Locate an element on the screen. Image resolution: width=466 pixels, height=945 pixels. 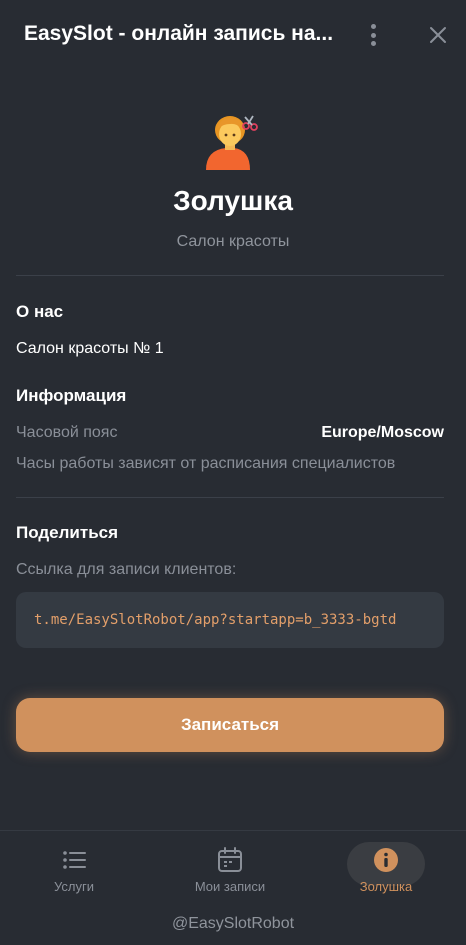
nav-item-my-bookings: Мои записи is located at coordinates (230, 873).